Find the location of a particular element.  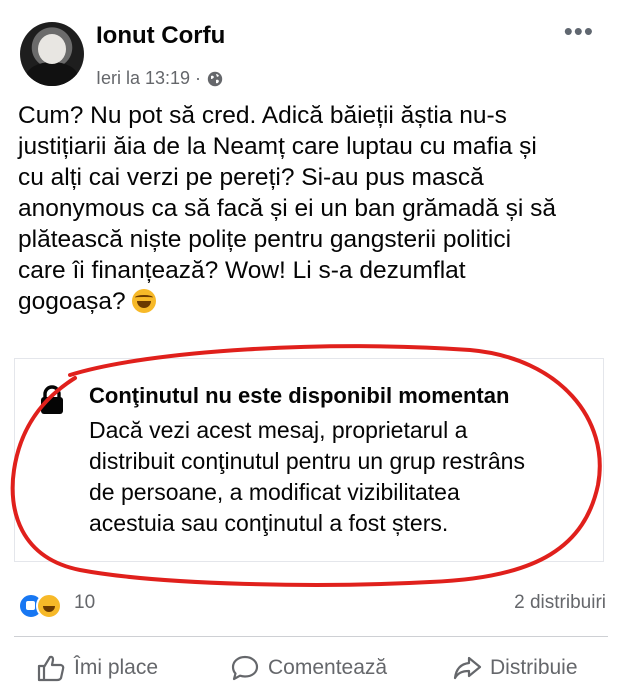

unavailable-message-line: acestuia sau conţinutul a fost șters. is located at coordinates (269, 523).